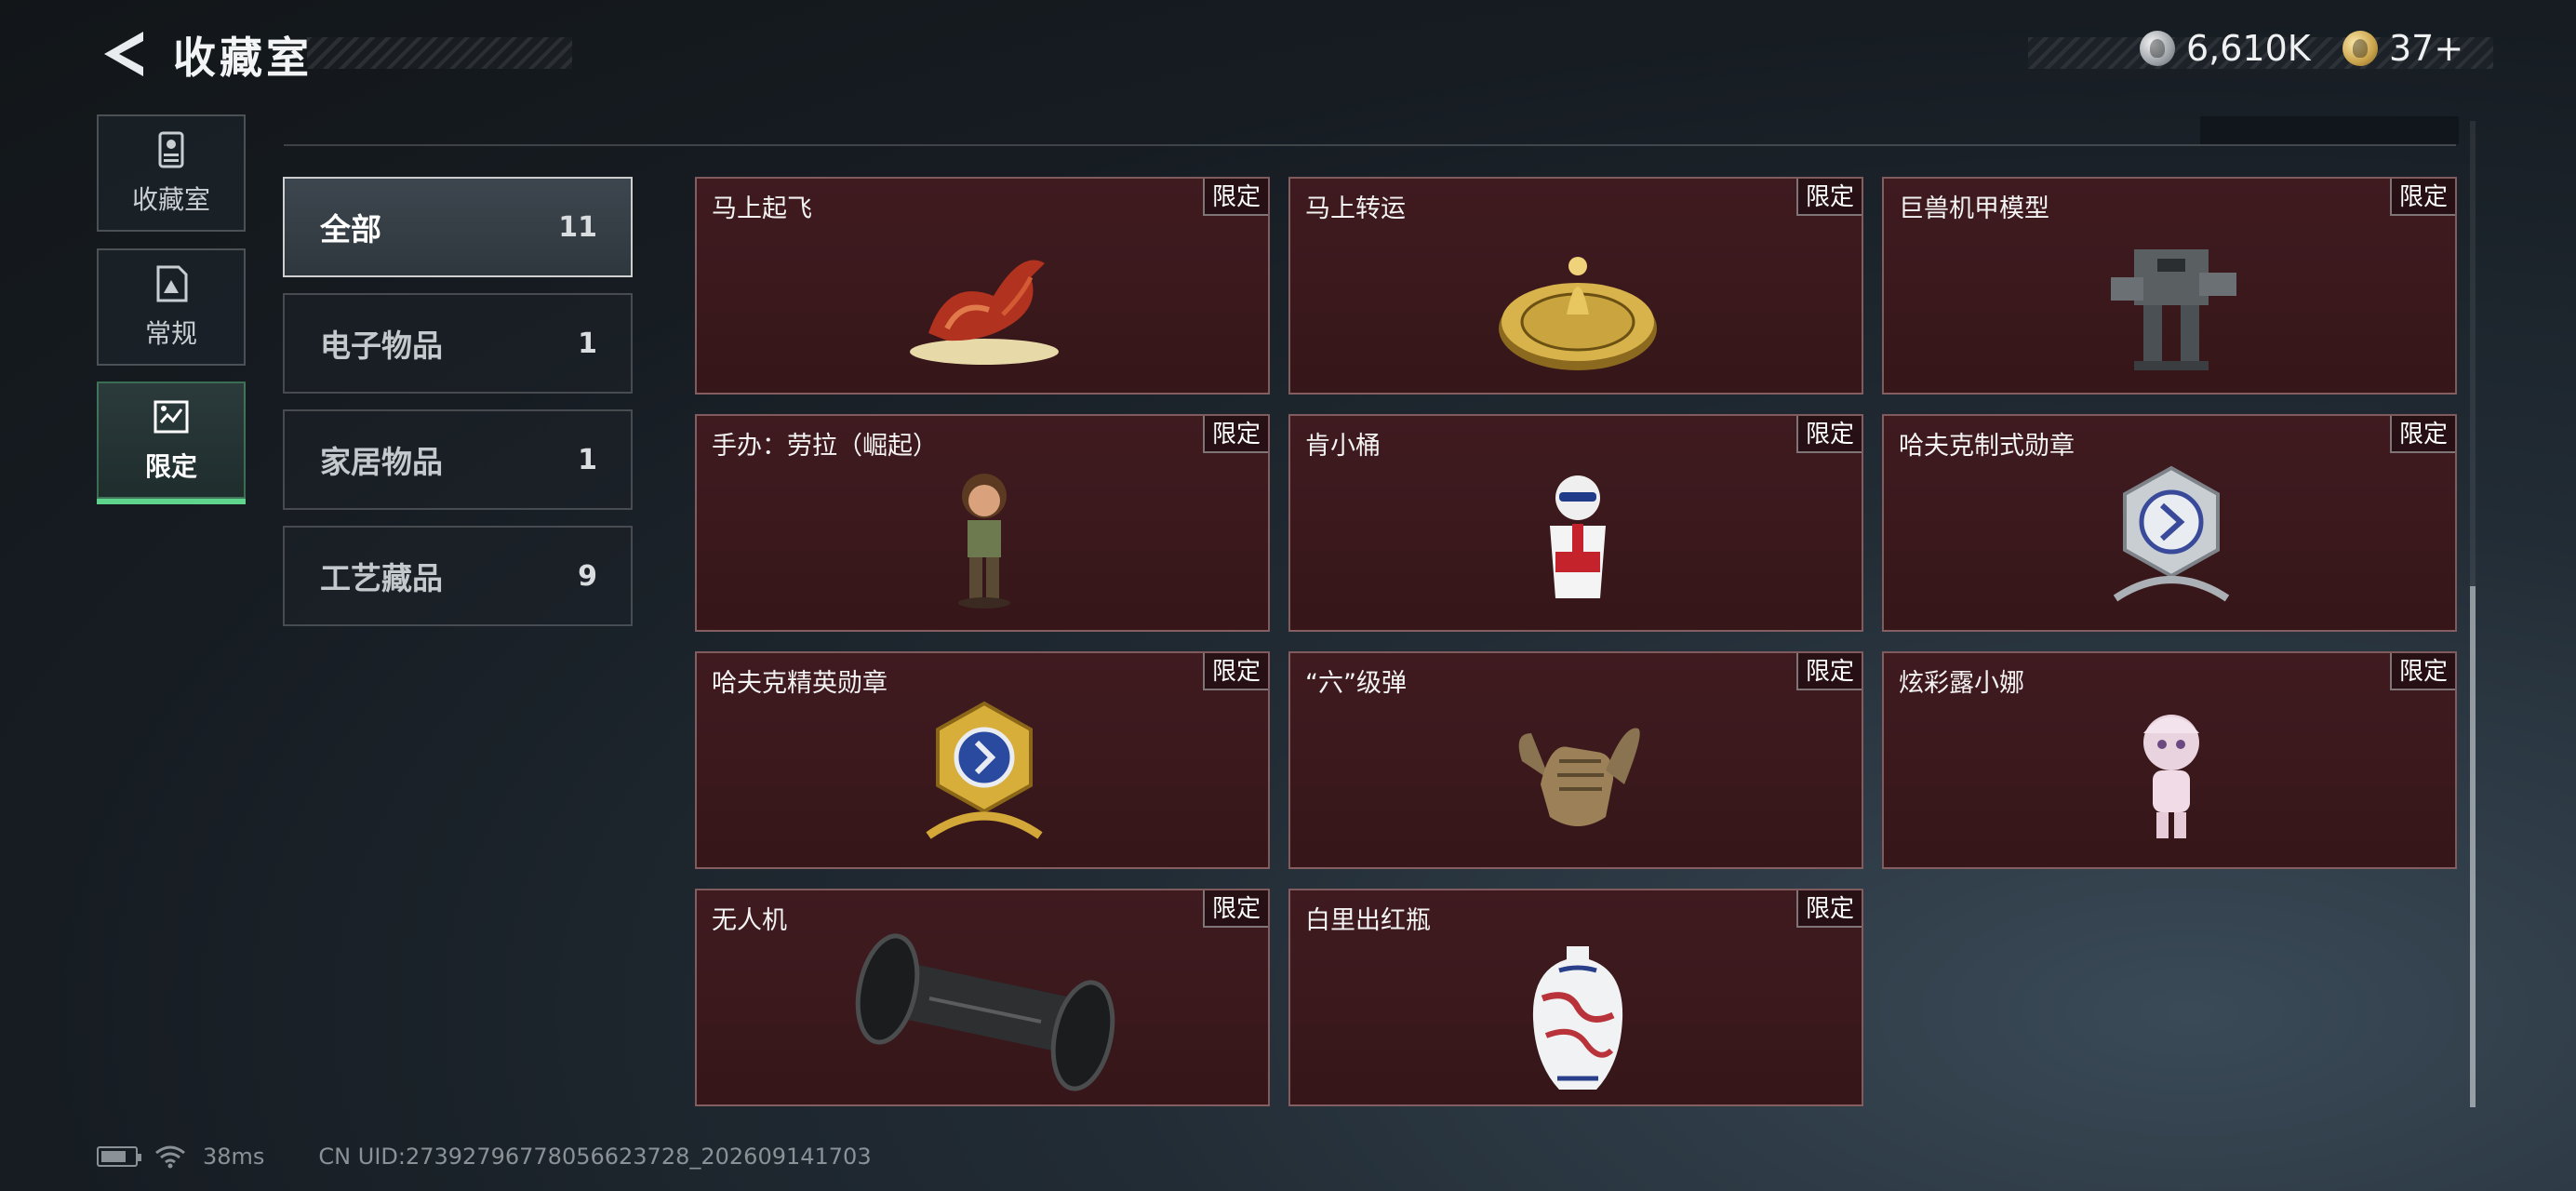 The height and width of the screenshot is (1191, 2576). What do you see at coordinates (1356, 683) in the screenshot?
I see `item-name: “六”级弹` at bounding box center [1356, 683].